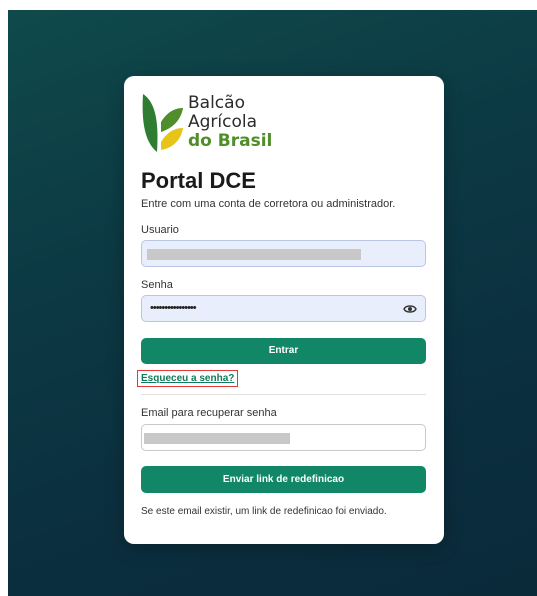  What do you see at coordinates (216, 103) in the screenshot?
I see `brand-name-line1: Balcão` at bounding box center [216, 103].